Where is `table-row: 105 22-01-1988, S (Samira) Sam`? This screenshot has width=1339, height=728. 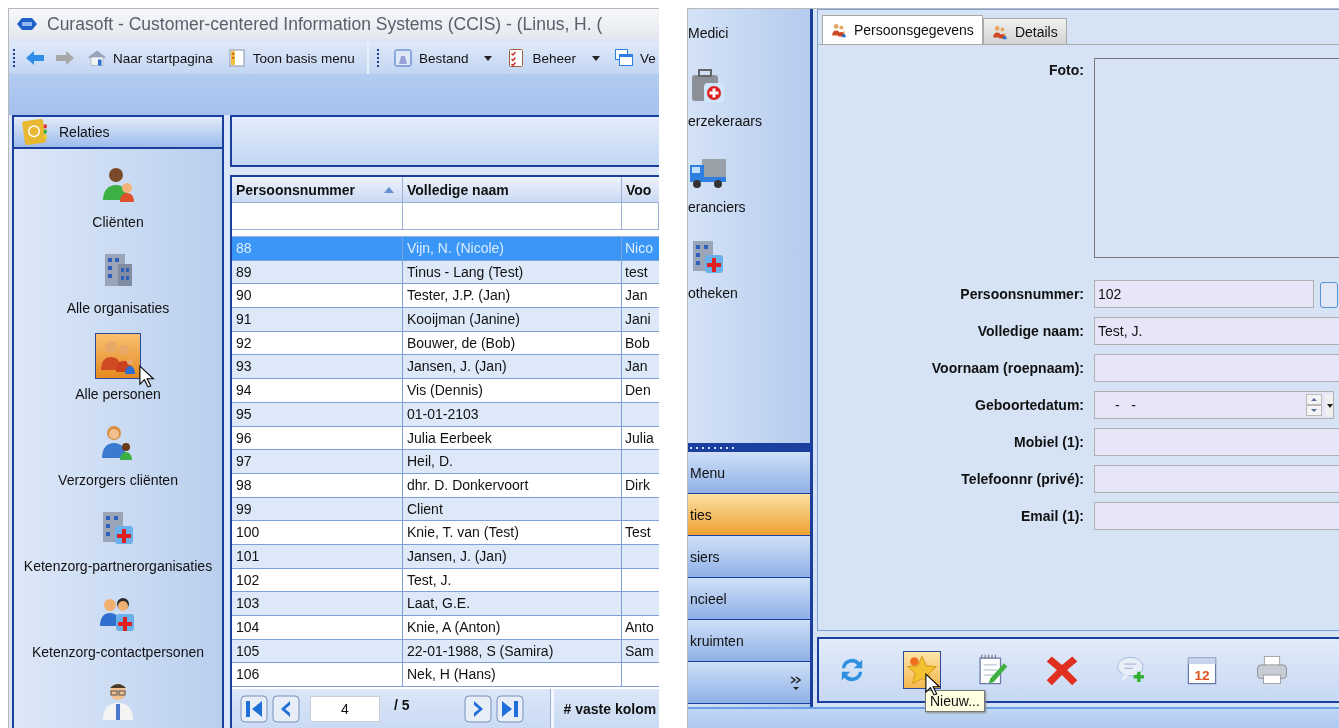
table-row: 105 22-01-1988, S (Samira) Sam is located at coordinates (445, 651).